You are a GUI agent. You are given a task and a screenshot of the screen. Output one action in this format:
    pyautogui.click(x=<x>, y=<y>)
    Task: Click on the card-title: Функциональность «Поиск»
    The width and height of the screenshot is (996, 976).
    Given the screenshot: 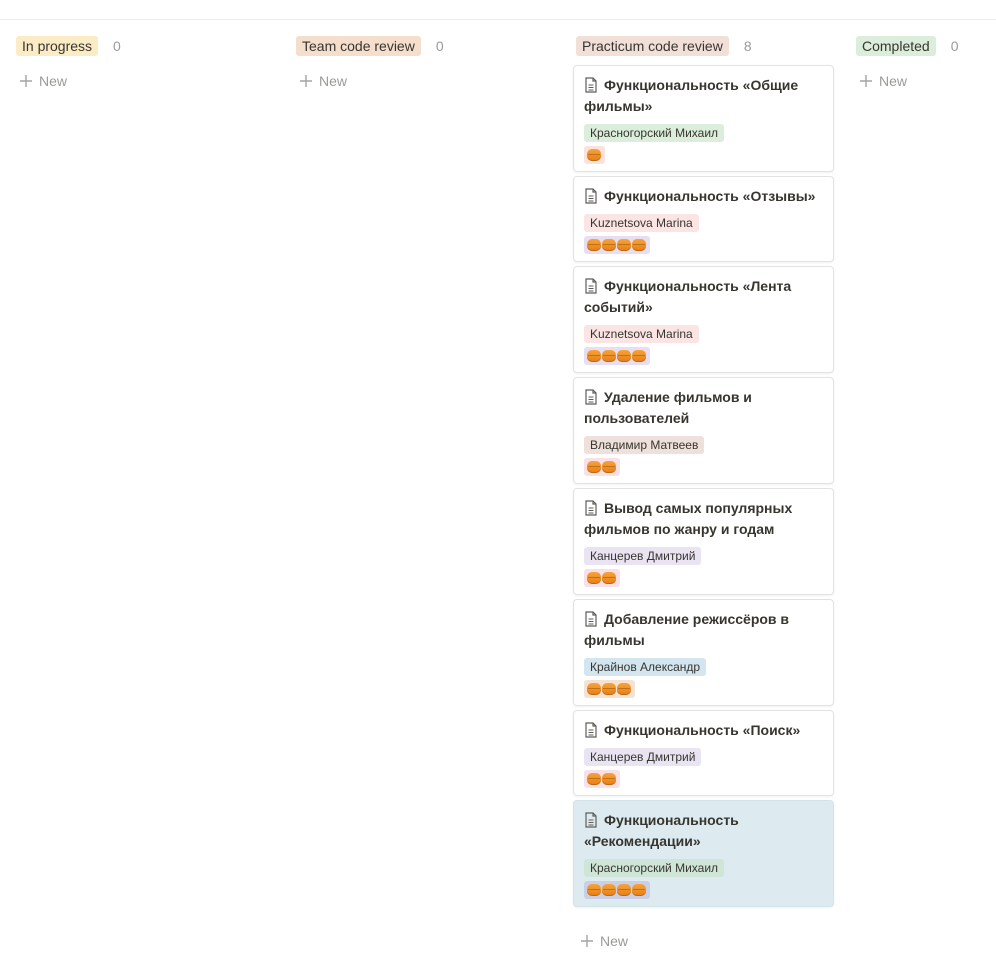 What is the action you would take?
    pyautogui.click(x=702, y=730)
    